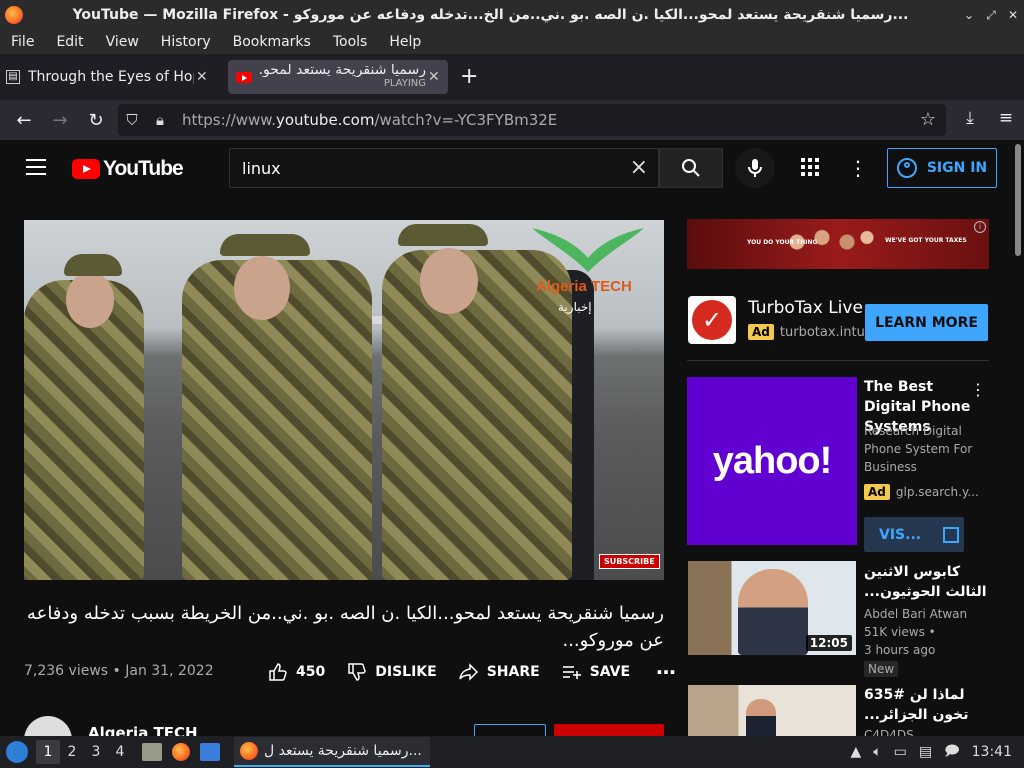  What do you see at coordinates (926, 322) in the screenshot?
I see `learn-more-button: LEARN MORE` at bounding box center [926, 322].